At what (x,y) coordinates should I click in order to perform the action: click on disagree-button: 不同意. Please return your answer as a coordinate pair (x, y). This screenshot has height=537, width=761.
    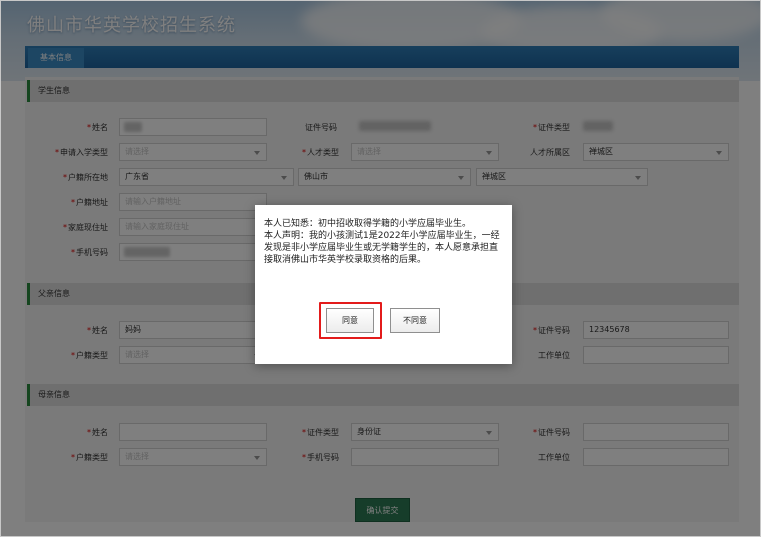
    Looking at the image, I should click on (415, 320).